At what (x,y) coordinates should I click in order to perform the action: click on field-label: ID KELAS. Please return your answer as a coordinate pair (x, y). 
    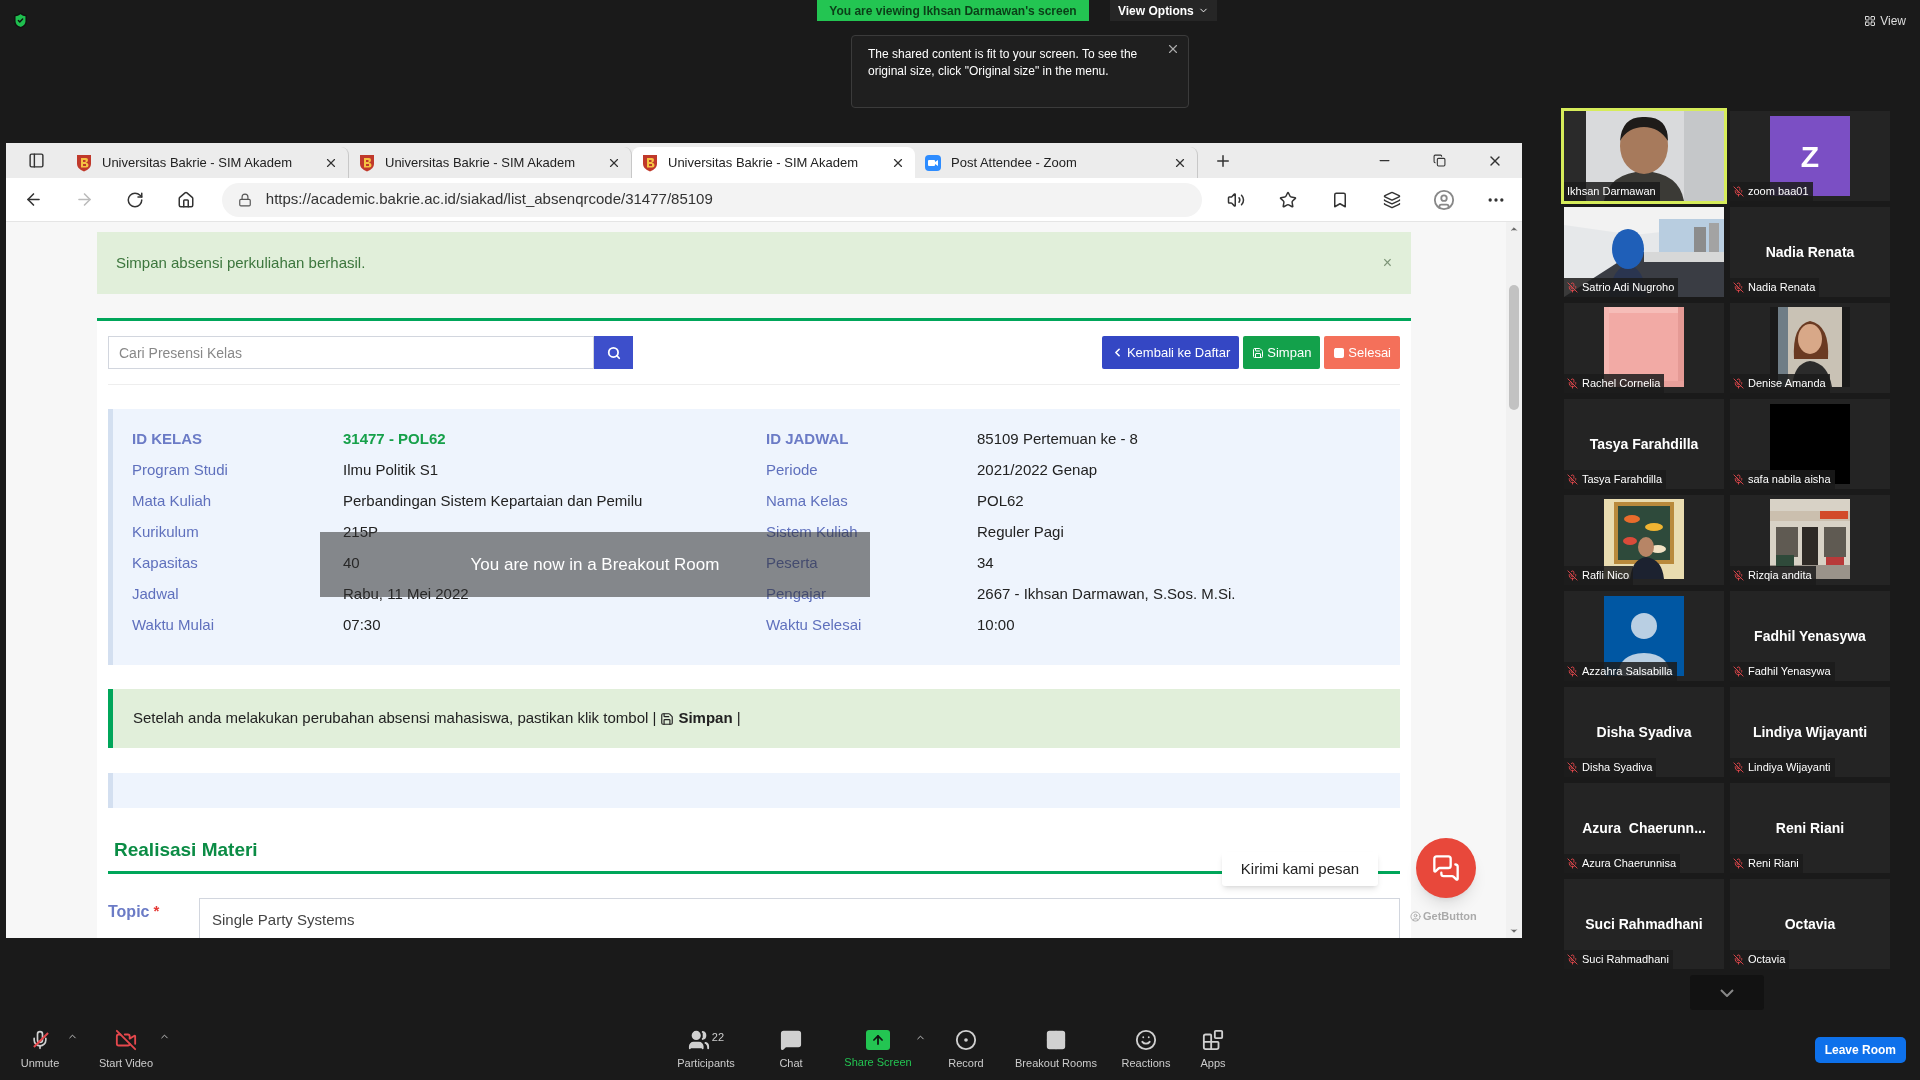
    Looking at the image, I should click on (167, 439).